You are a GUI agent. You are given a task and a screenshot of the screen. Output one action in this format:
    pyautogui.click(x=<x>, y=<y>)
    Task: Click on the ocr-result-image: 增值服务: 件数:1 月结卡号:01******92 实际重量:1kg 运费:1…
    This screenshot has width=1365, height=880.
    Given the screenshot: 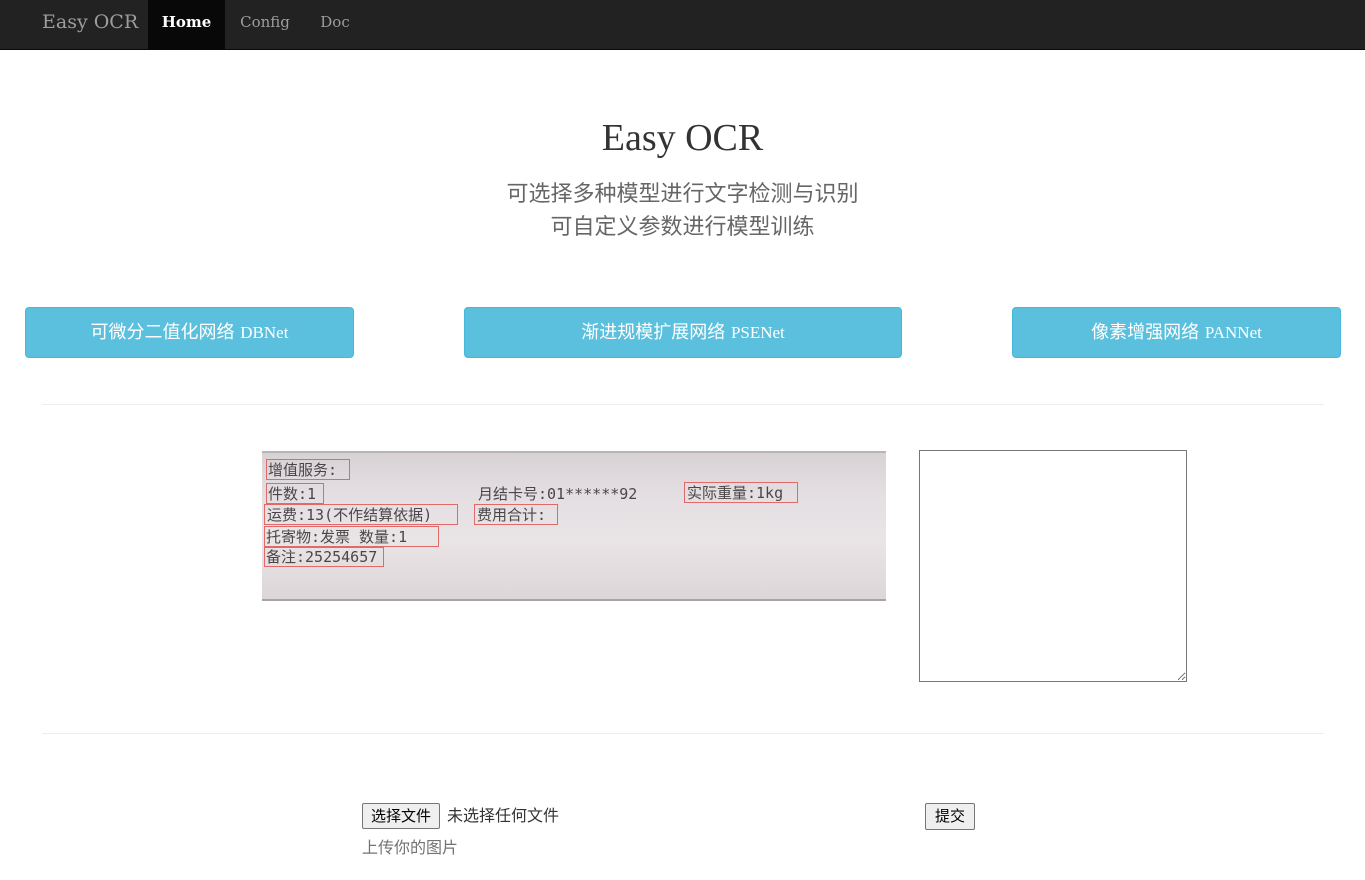 What is the action you would take?
    pyautogui.click(x=574, y=526)
    